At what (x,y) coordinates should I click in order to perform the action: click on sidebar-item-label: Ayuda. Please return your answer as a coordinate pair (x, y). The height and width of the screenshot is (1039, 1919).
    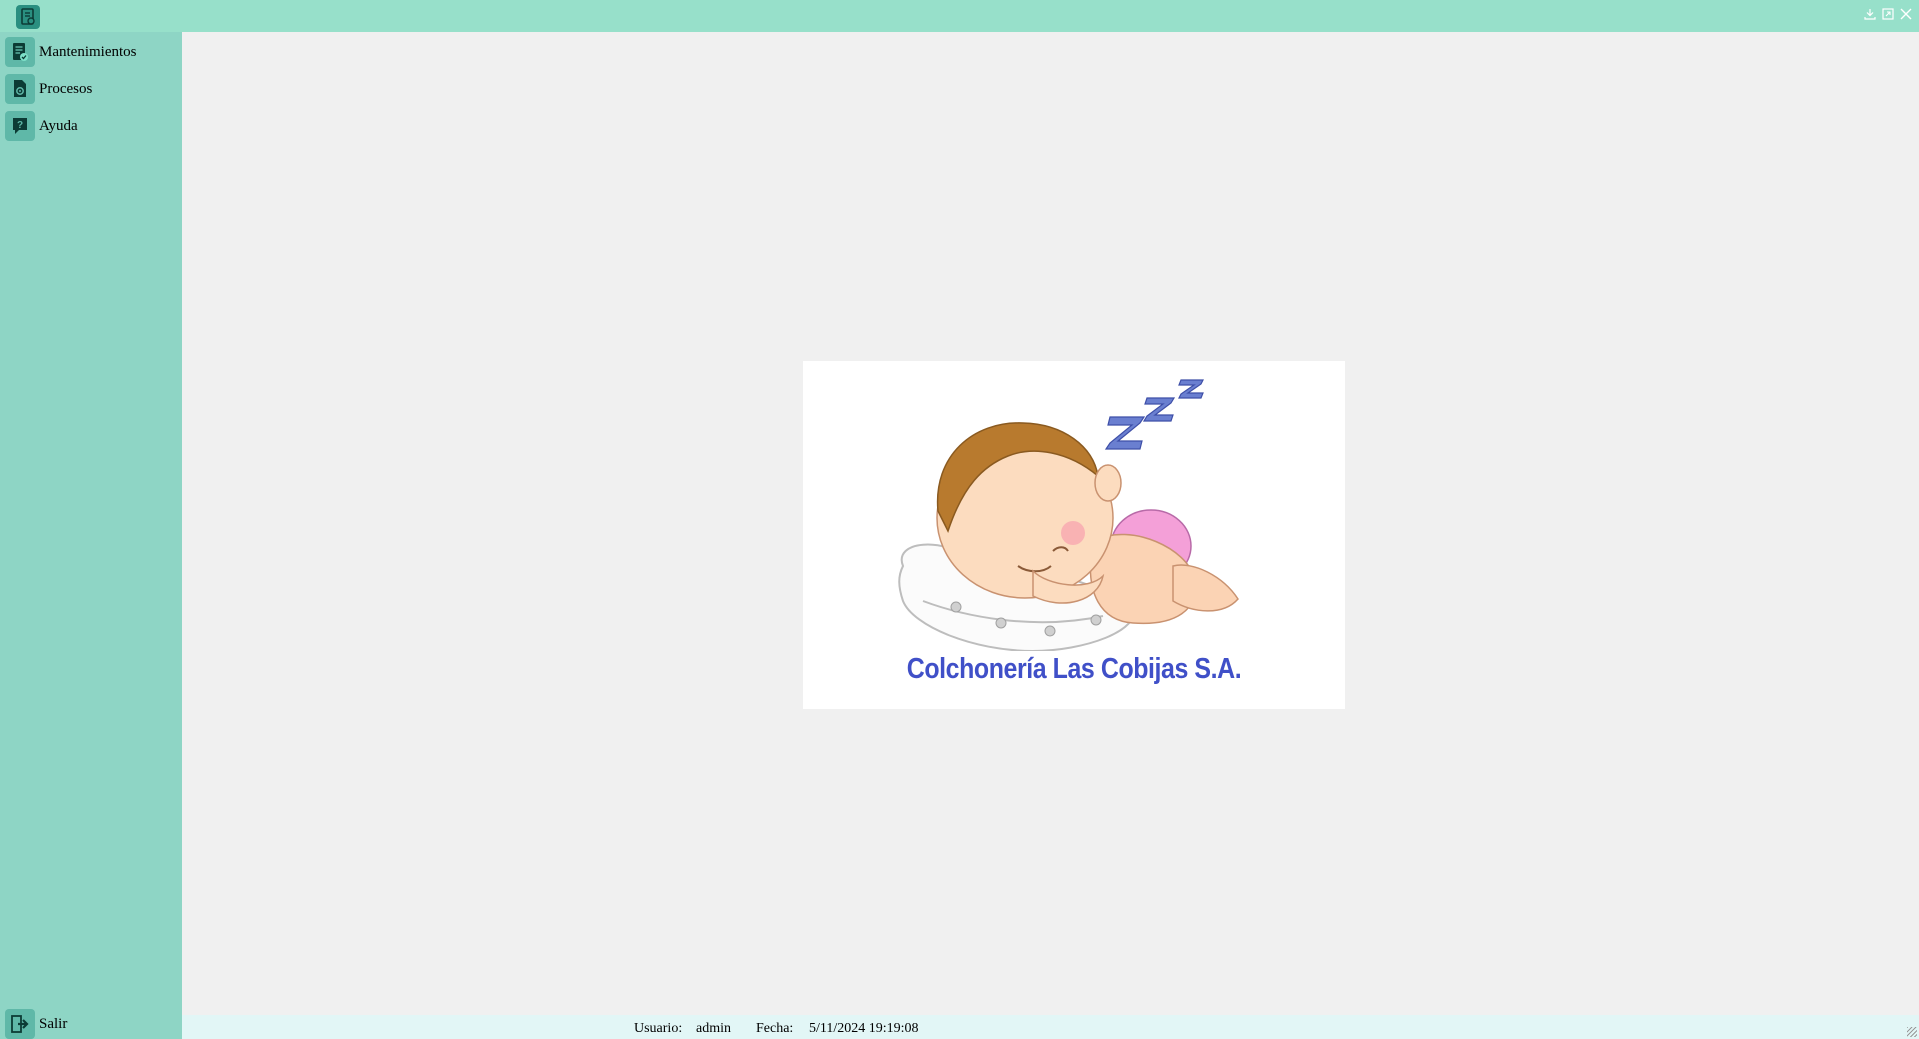
    Looking at the image, I should click on (58, 125).